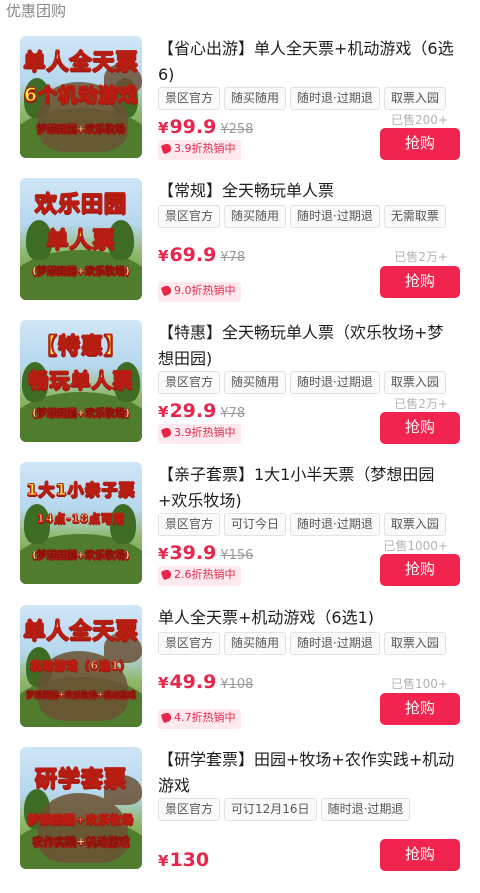  I want to click on thumbnail-text: 研学套票, so click(80, 780).